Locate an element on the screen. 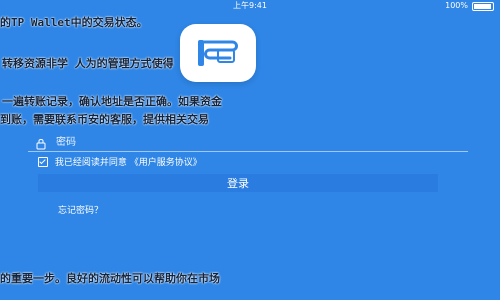 This screenshot has width=500, height=300. agreement-row: 我已经阅读并同意 《用户服务协议》 is located at coordinates (120, 163).